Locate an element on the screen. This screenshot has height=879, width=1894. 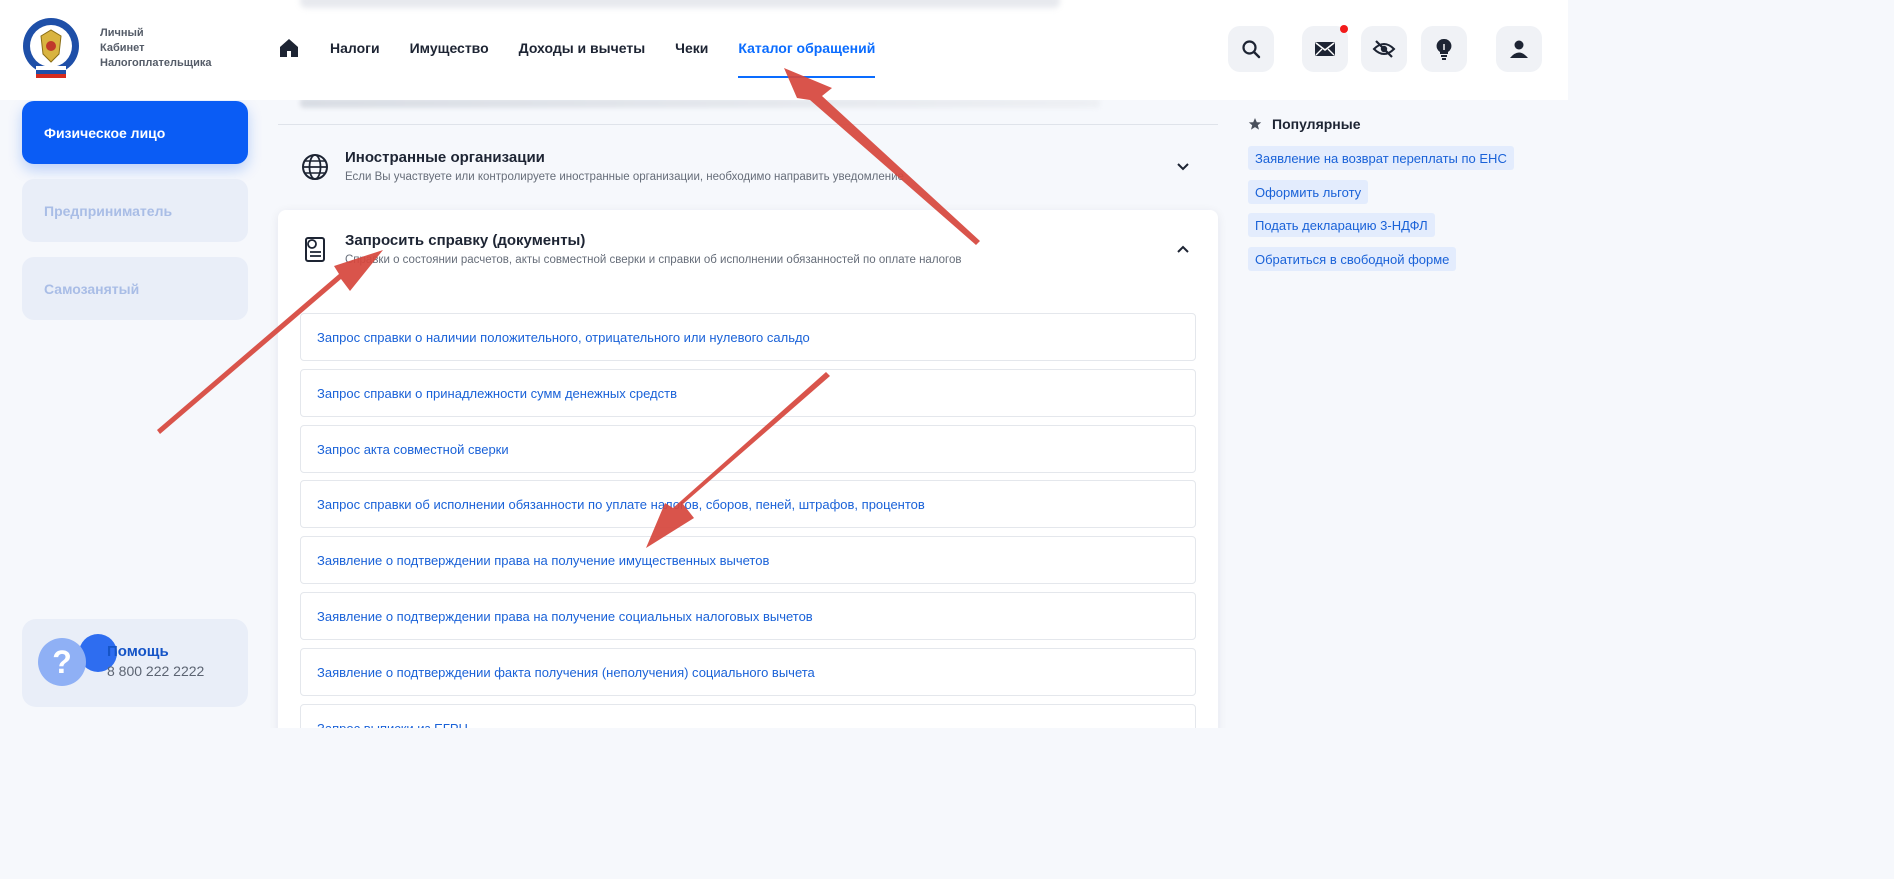
globe-icon is located at coordinates (315, 167).